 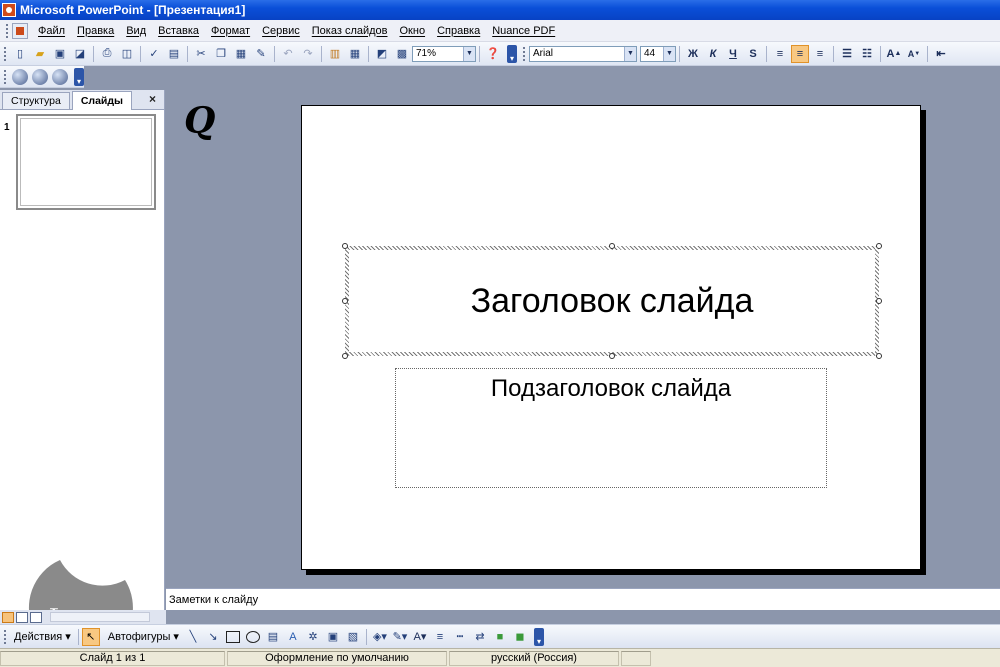 I want to click on shadow-button: S, so click(x=753, y=54).